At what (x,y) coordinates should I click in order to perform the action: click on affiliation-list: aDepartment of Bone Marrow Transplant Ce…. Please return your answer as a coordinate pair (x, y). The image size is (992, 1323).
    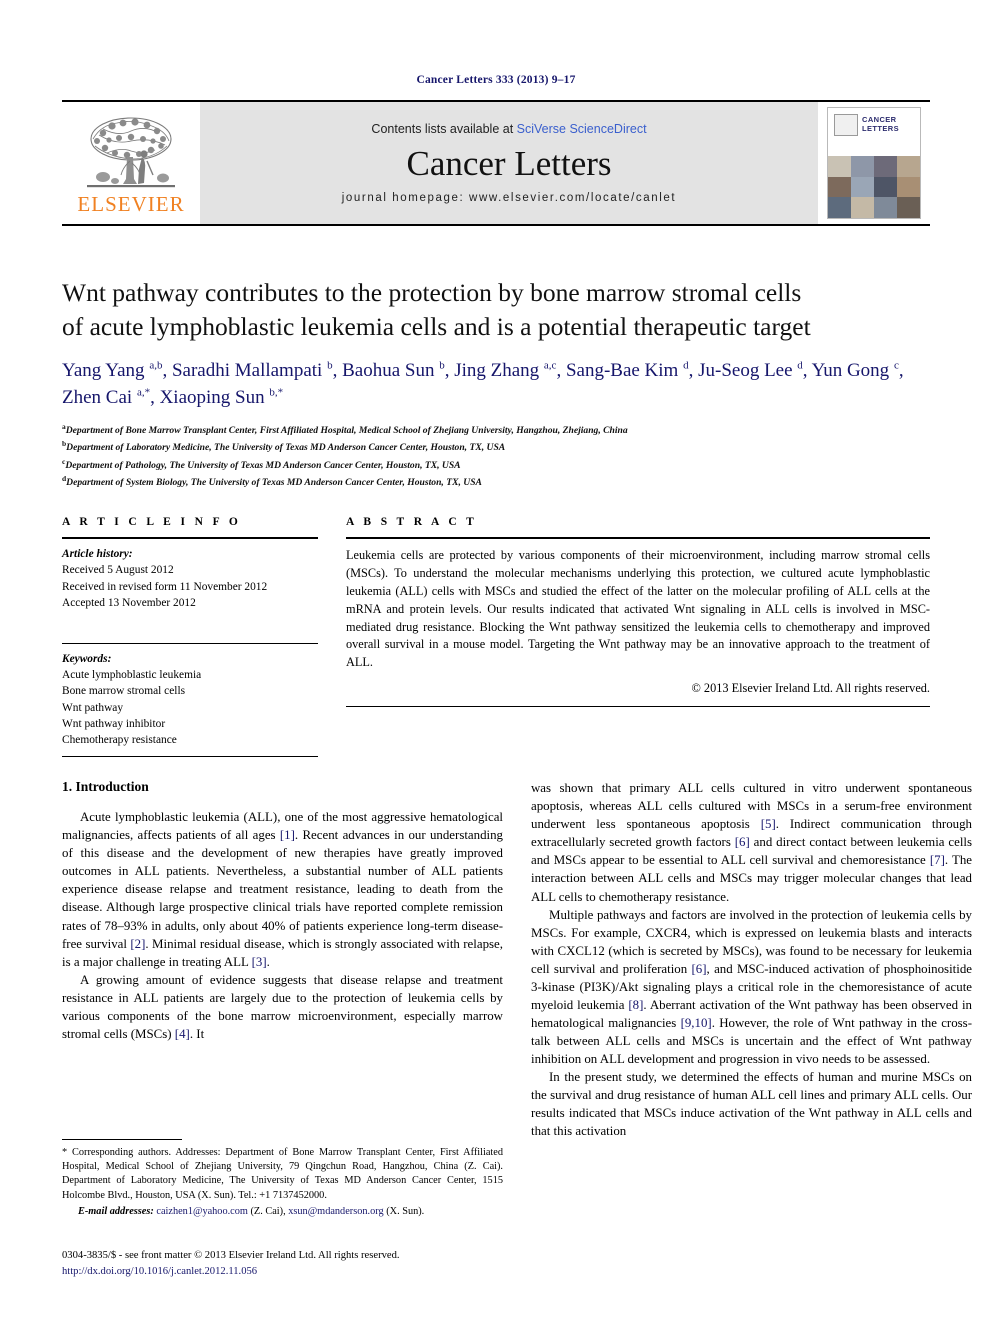
    Looking at the image, I should click on (496, 456).